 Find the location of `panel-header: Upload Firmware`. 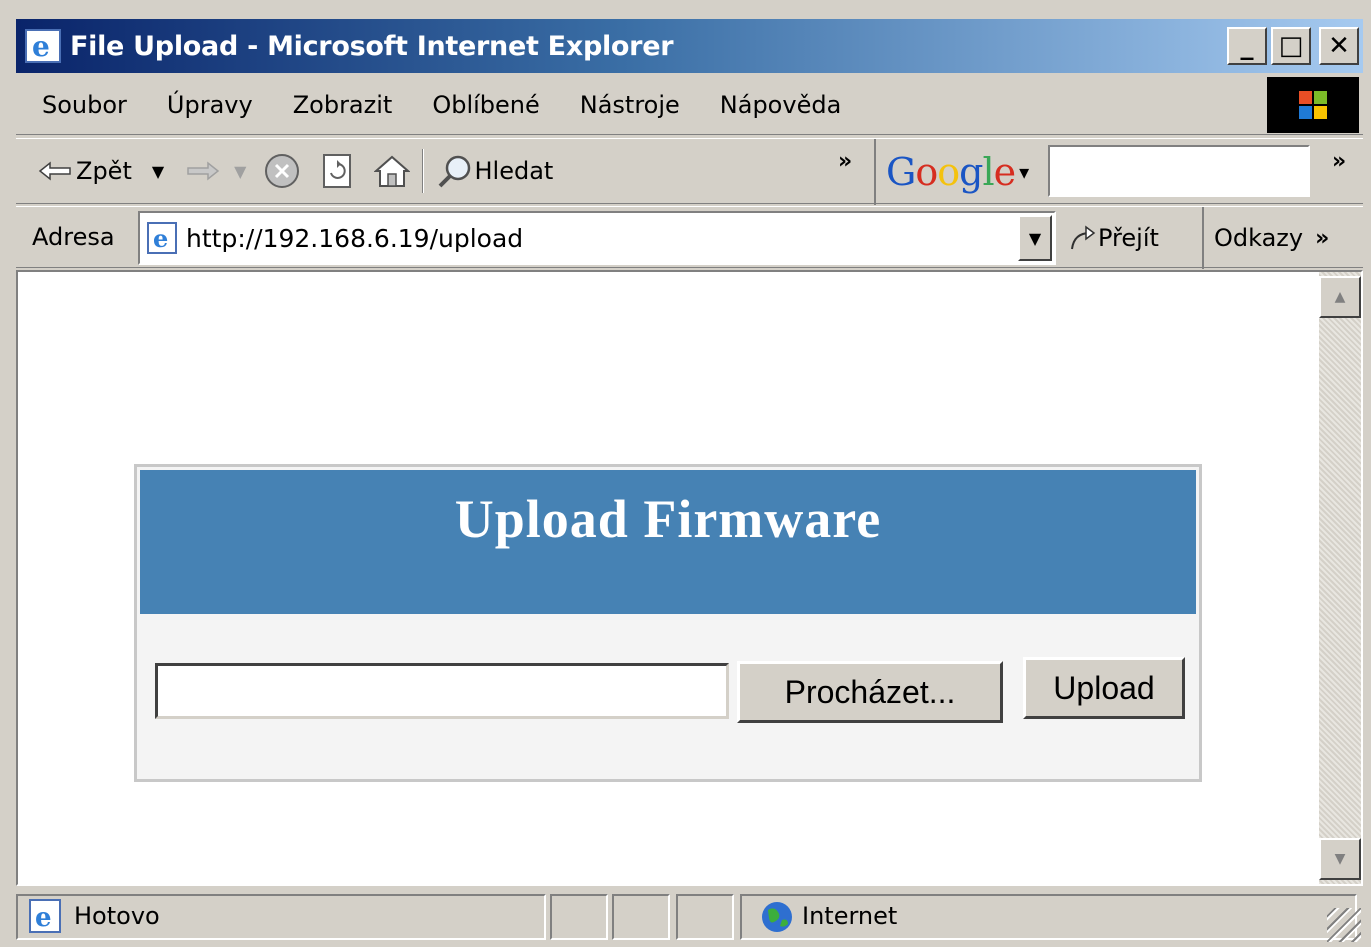

panel-header: Upload Firmware is located at coordinates (668, 542).